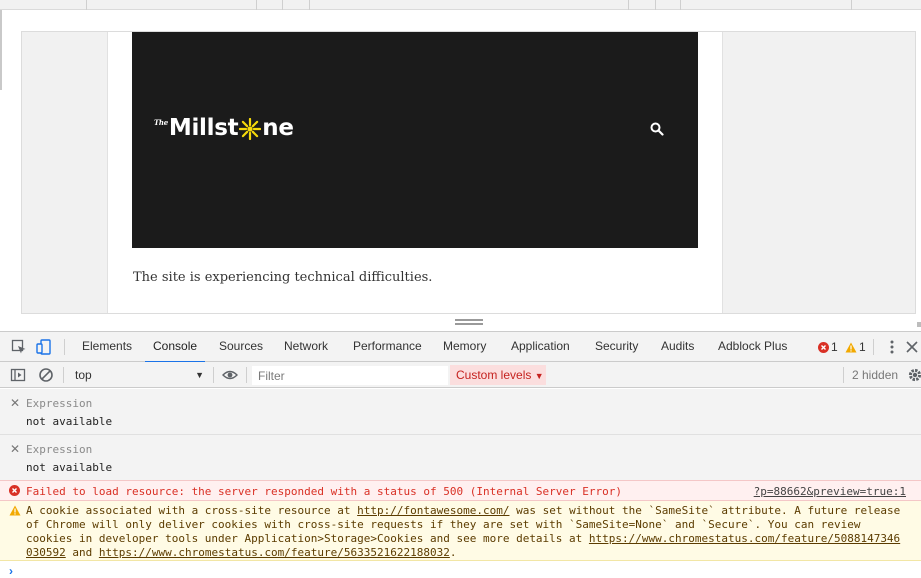 This screenshot has width=921, height=578. I want to click on warning-text-part: and, so click(82, 552).